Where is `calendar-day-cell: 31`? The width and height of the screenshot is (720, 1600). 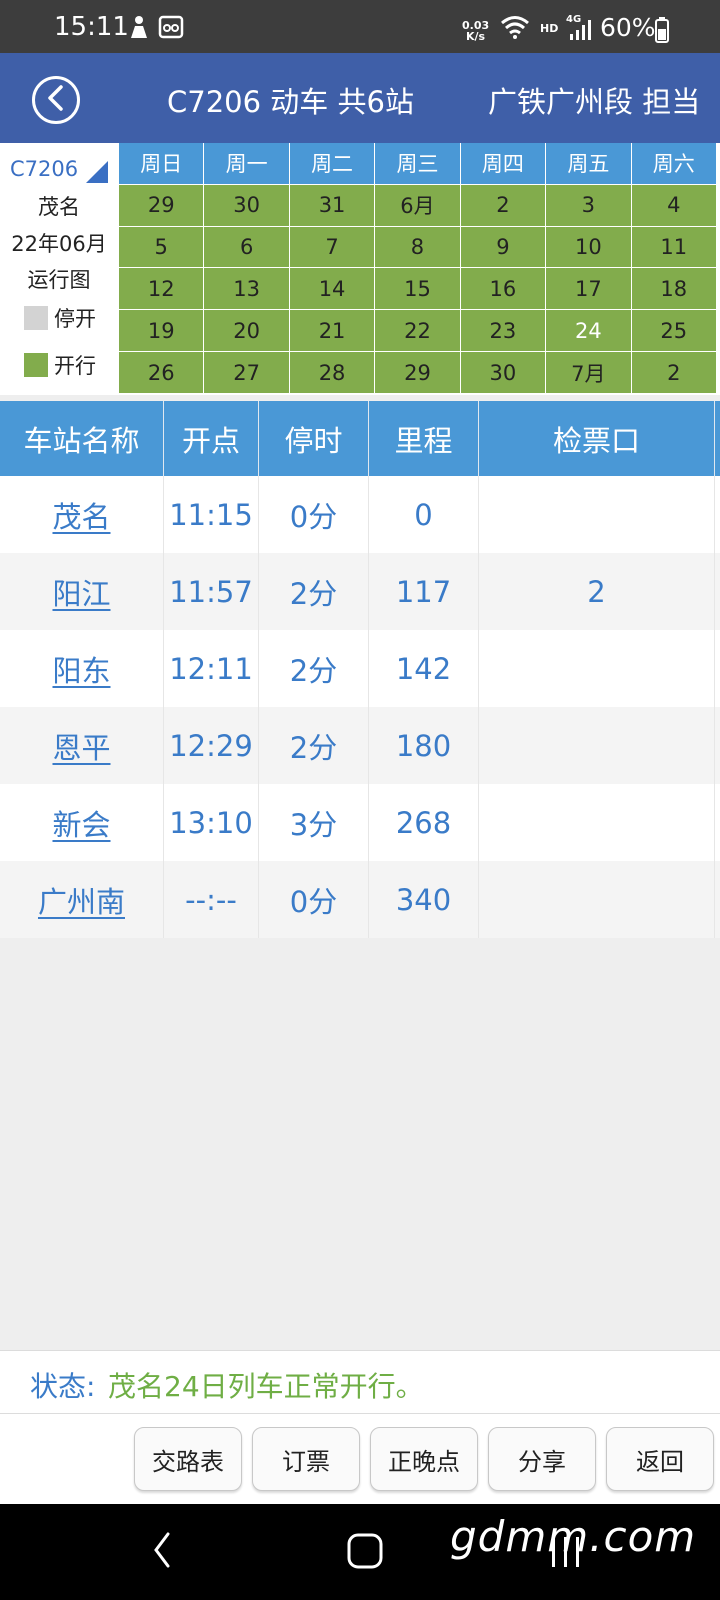
calendar-day-cell: 31 is located at coordinates (332, 205).